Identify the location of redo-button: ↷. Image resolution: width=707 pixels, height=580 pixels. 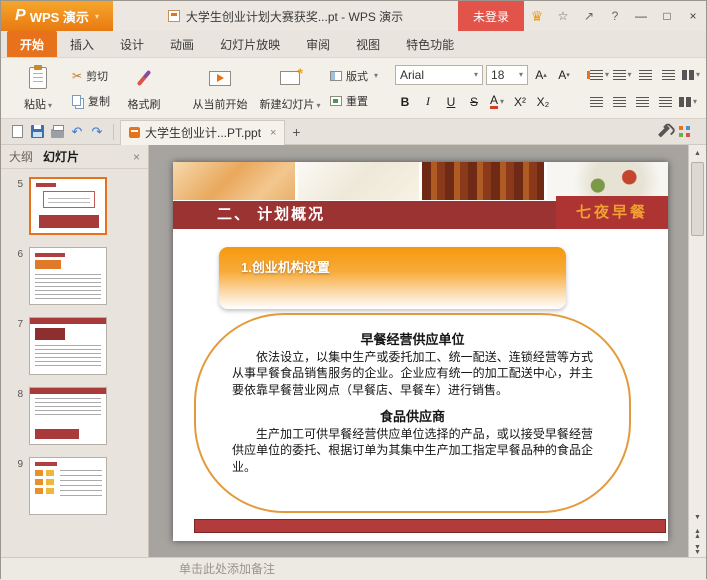
(97, 132).